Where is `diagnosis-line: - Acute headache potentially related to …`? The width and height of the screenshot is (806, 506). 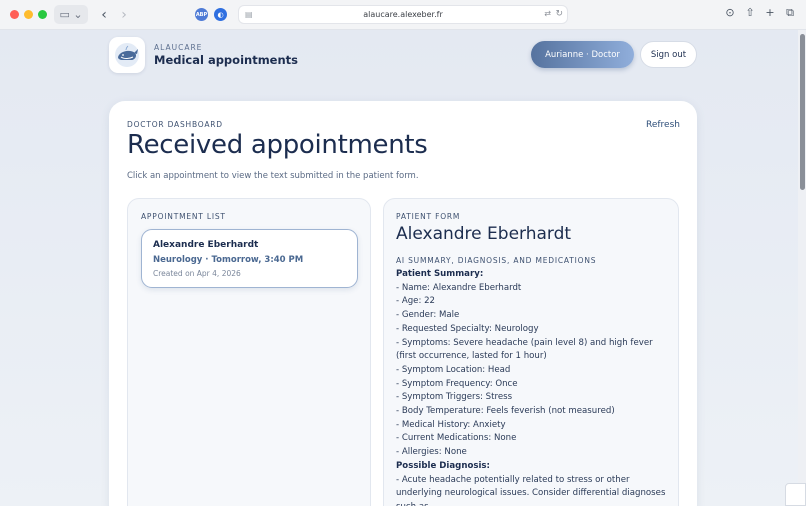 diagnosis-line: - Acute headache potentially related to … is located at coordinates (531, 490).